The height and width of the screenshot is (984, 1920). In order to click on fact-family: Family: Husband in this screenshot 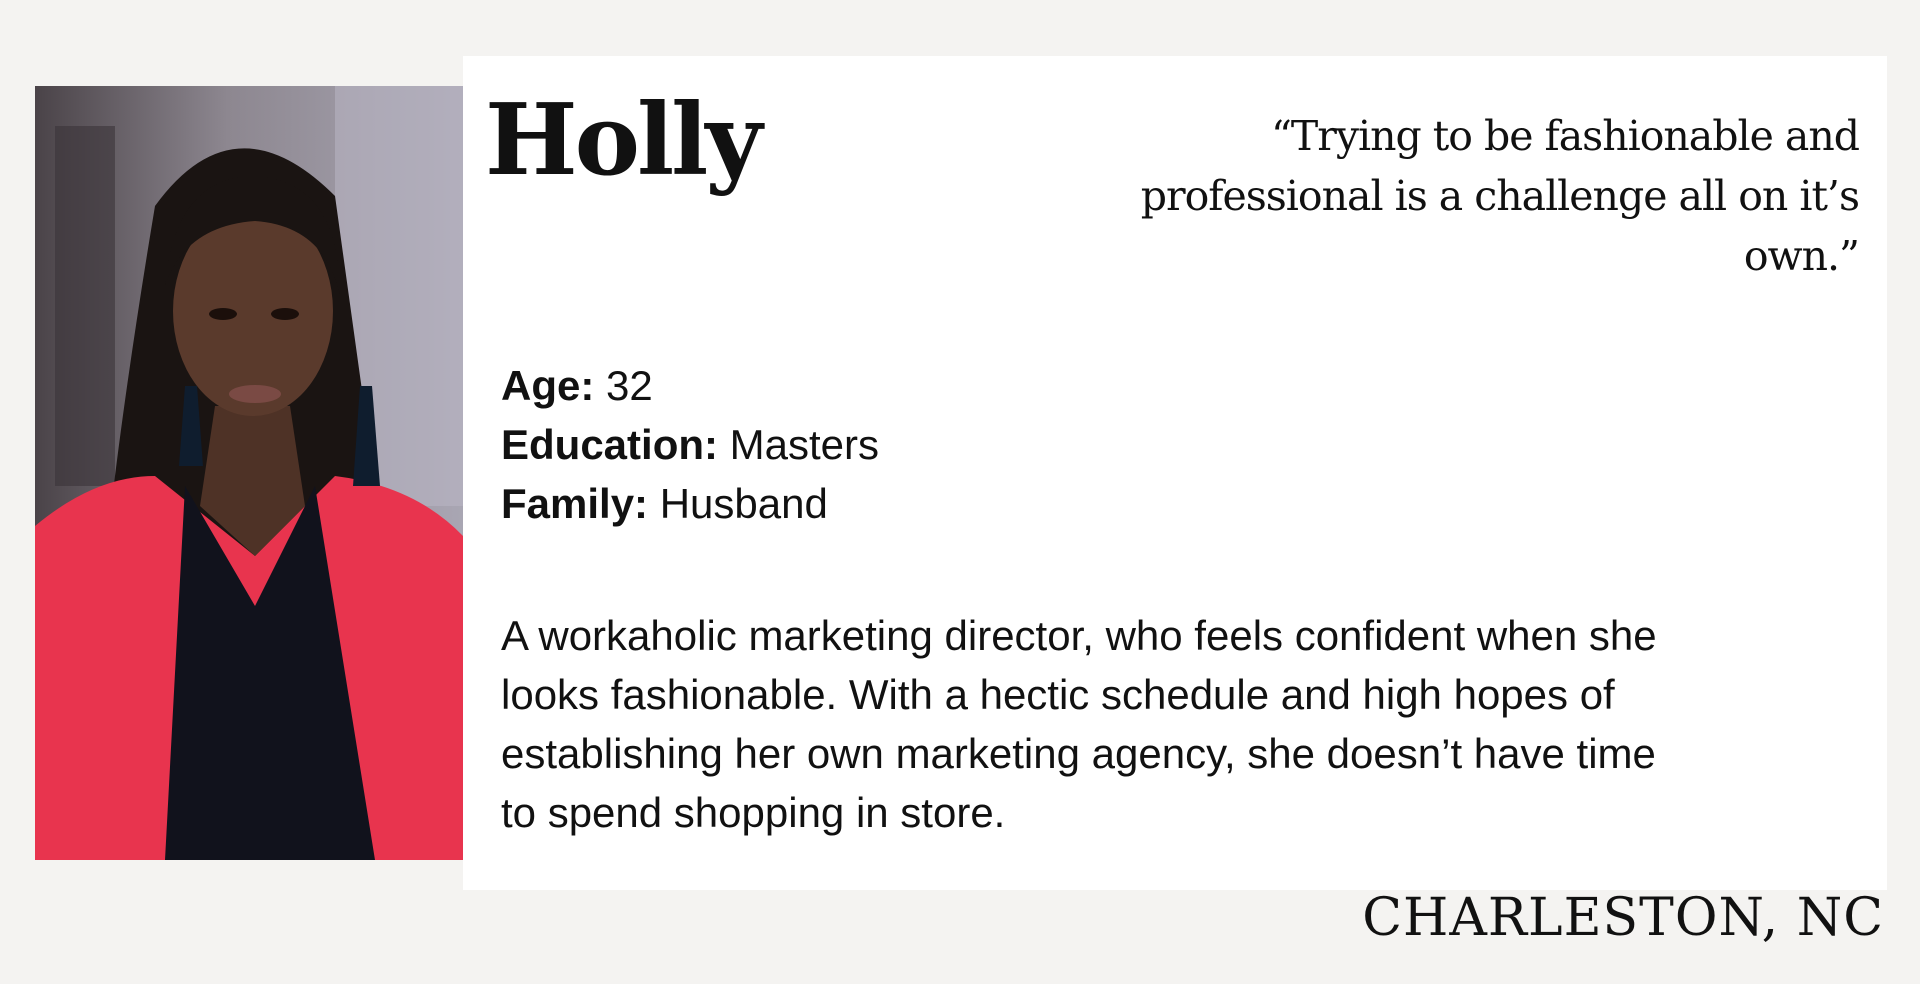, I will do `click(690, 503)`.